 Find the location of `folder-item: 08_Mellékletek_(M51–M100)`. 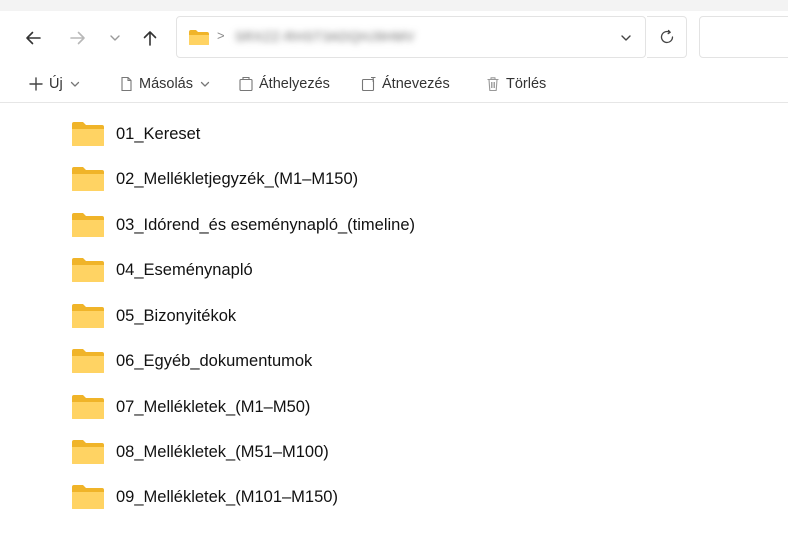

folder-item: 08_Mellékletek_(M51–M100) is located at coordinates (330, 452).